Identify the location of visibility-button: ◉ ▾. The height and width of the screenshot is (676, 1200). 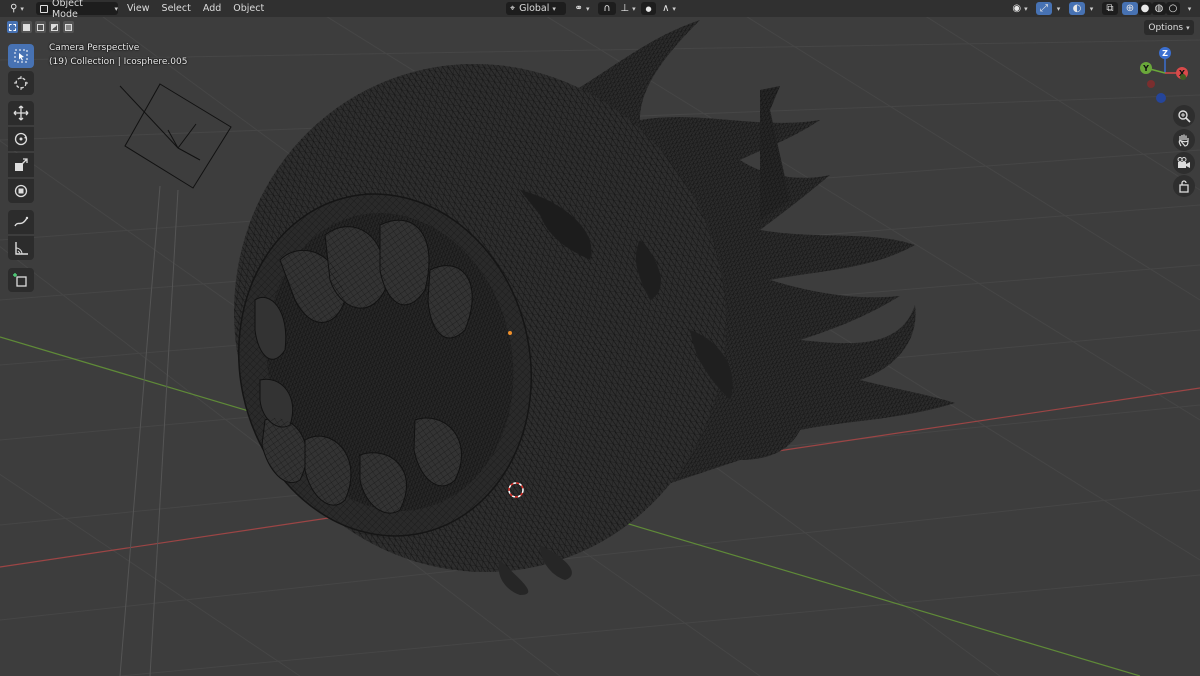
(1020, 8).